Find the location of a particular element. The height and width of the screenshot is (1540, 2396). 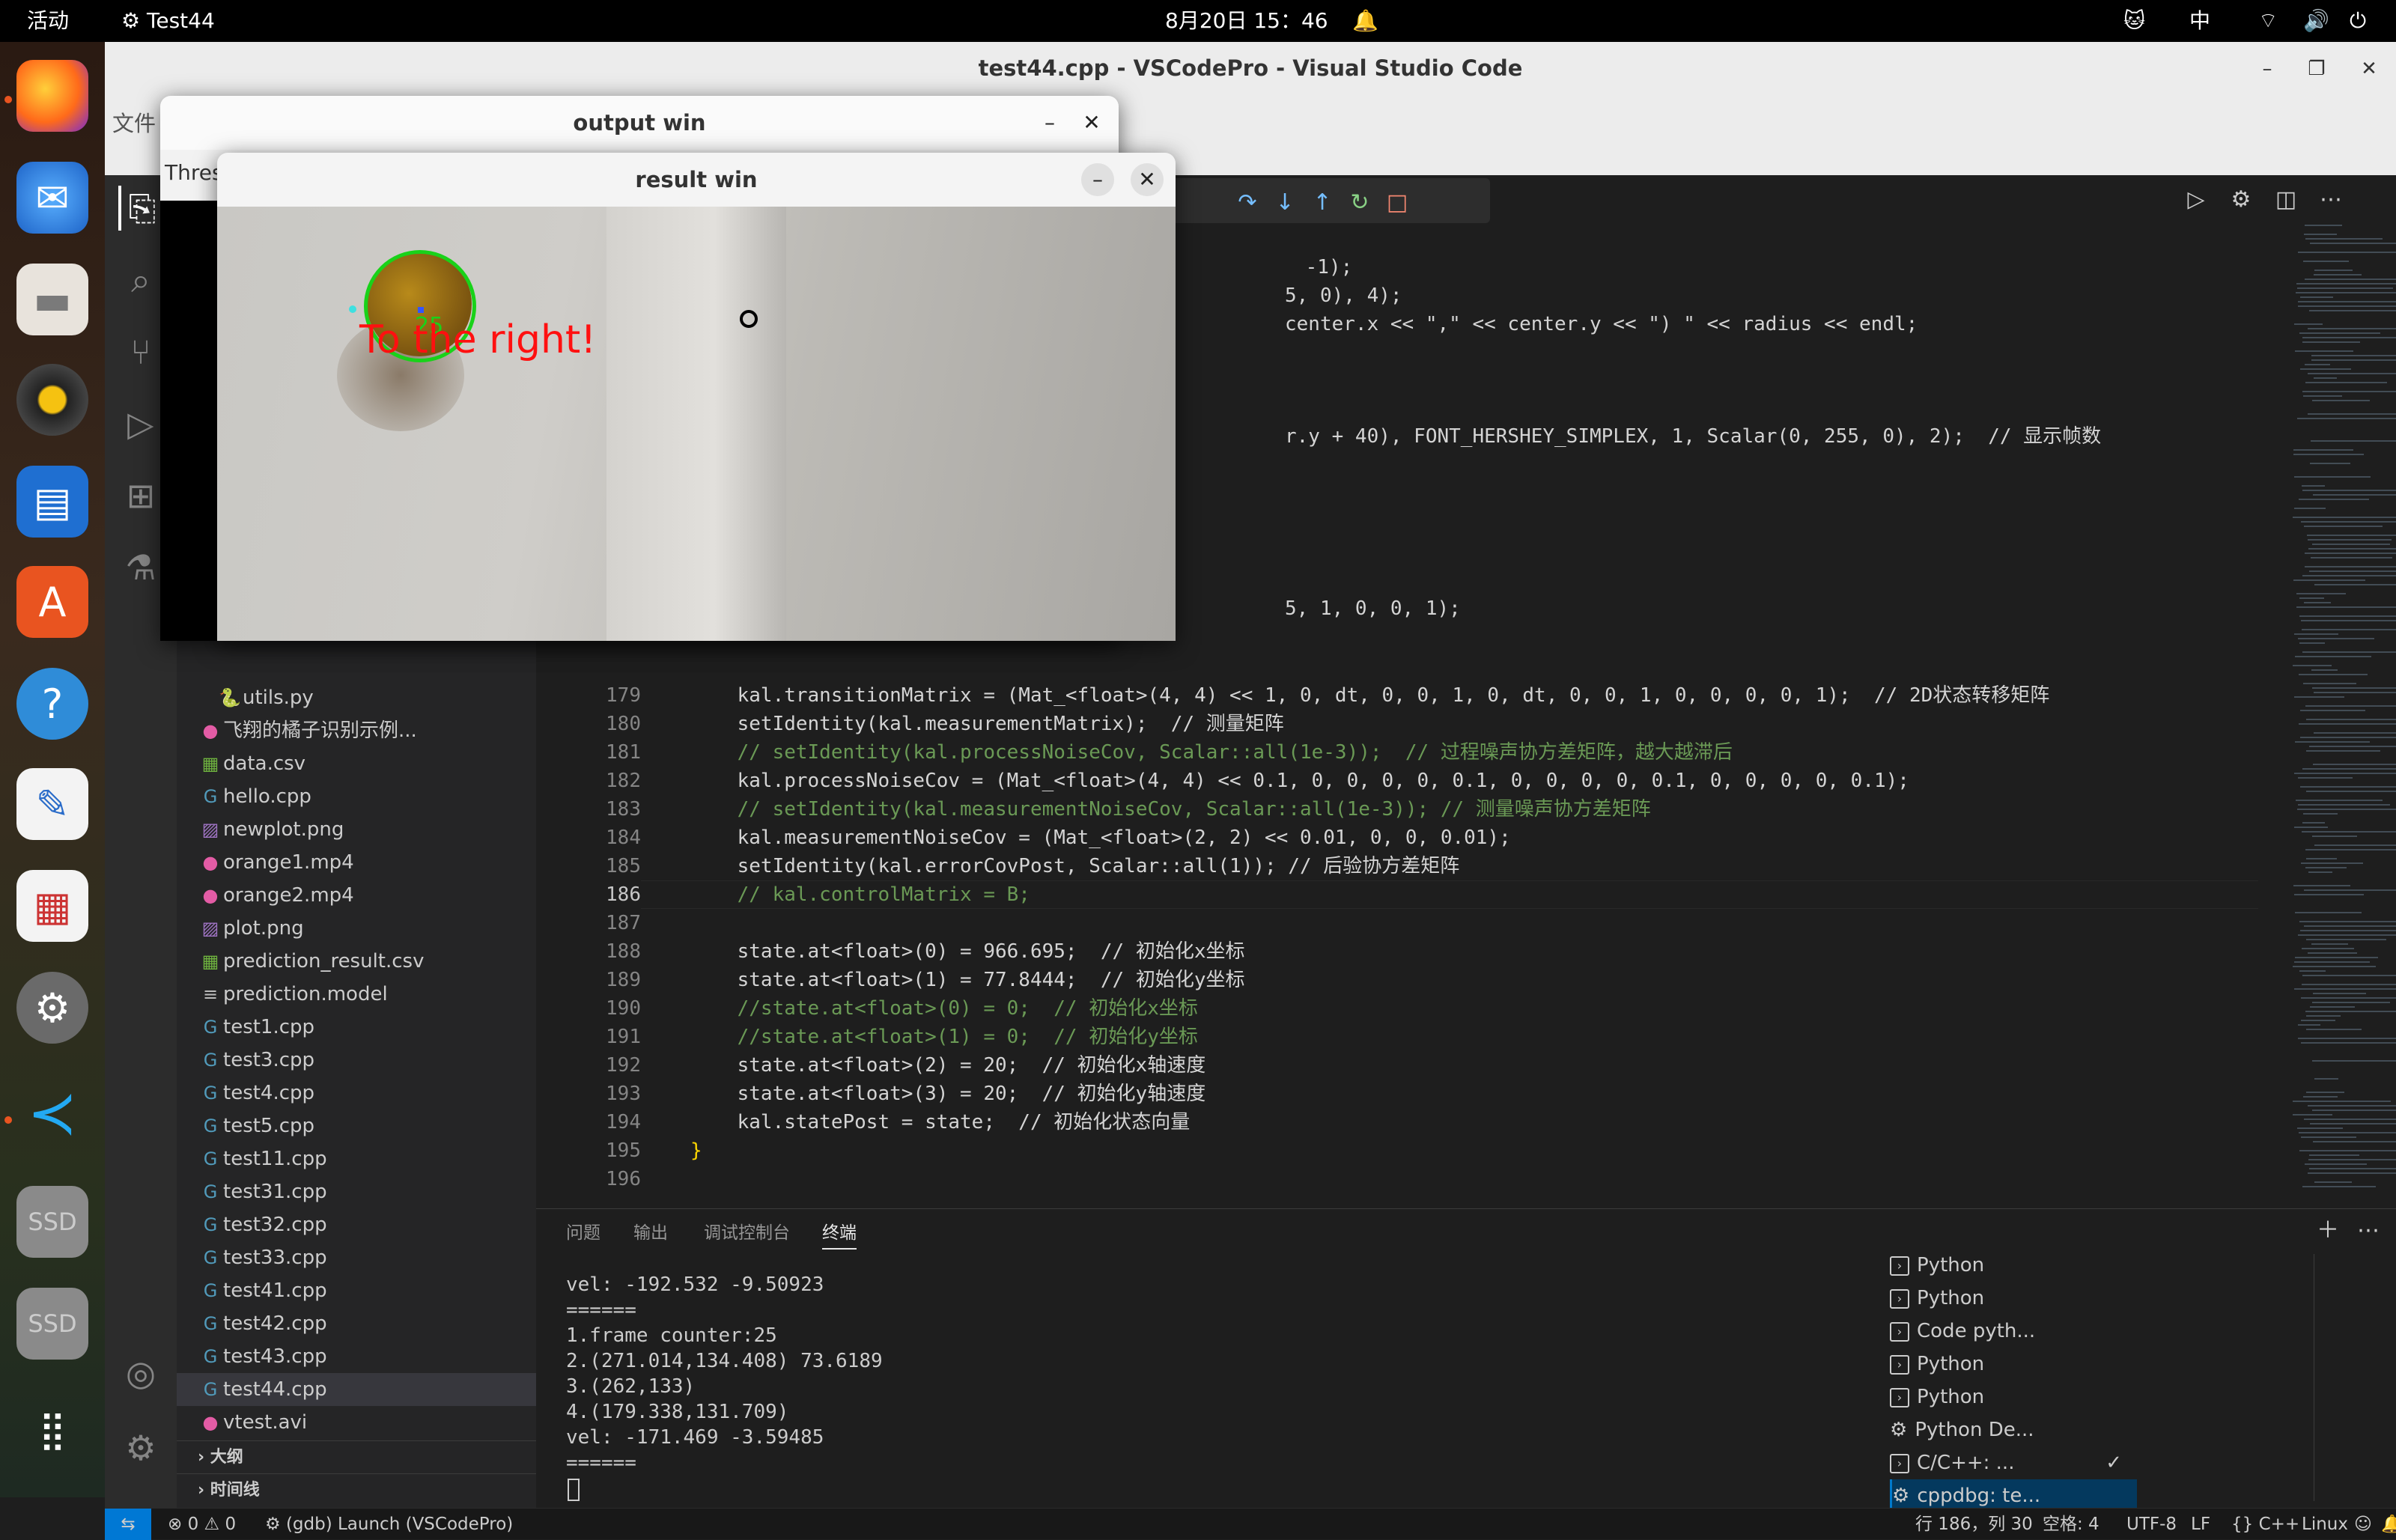

activities-button: 活动 is located at coordinates (48, 21).